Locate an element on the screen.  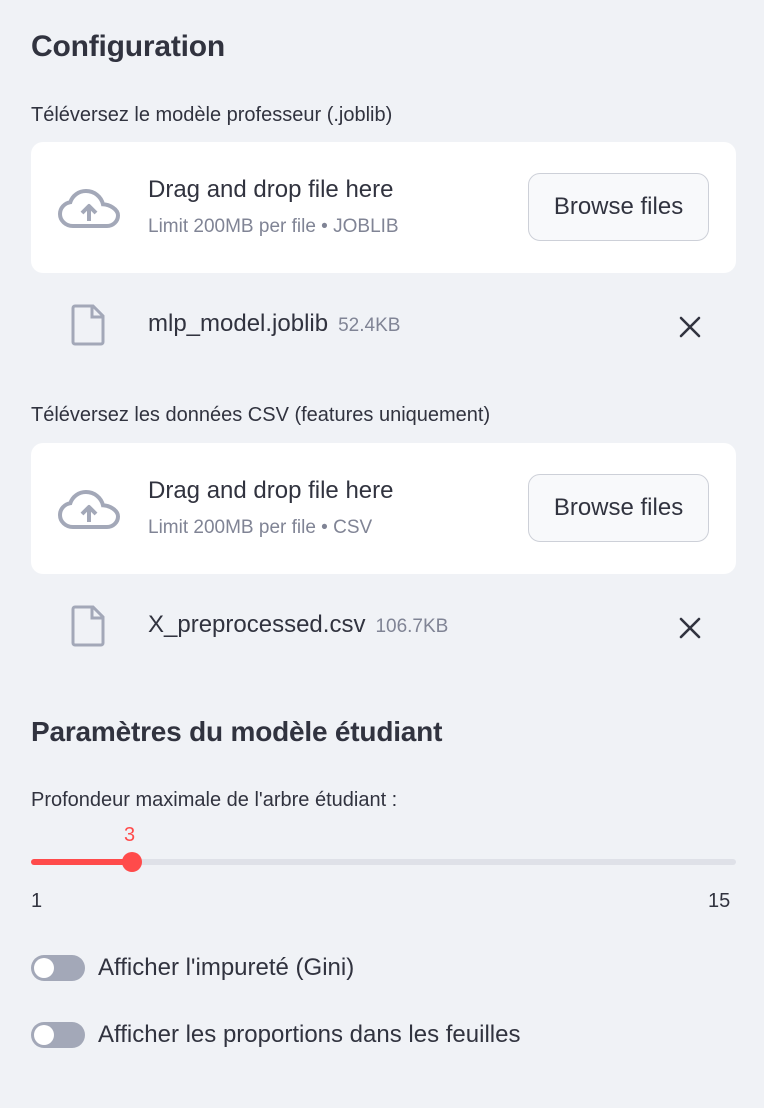
file-name: X_preprocessed.csv is located at coordinates (257, 624).